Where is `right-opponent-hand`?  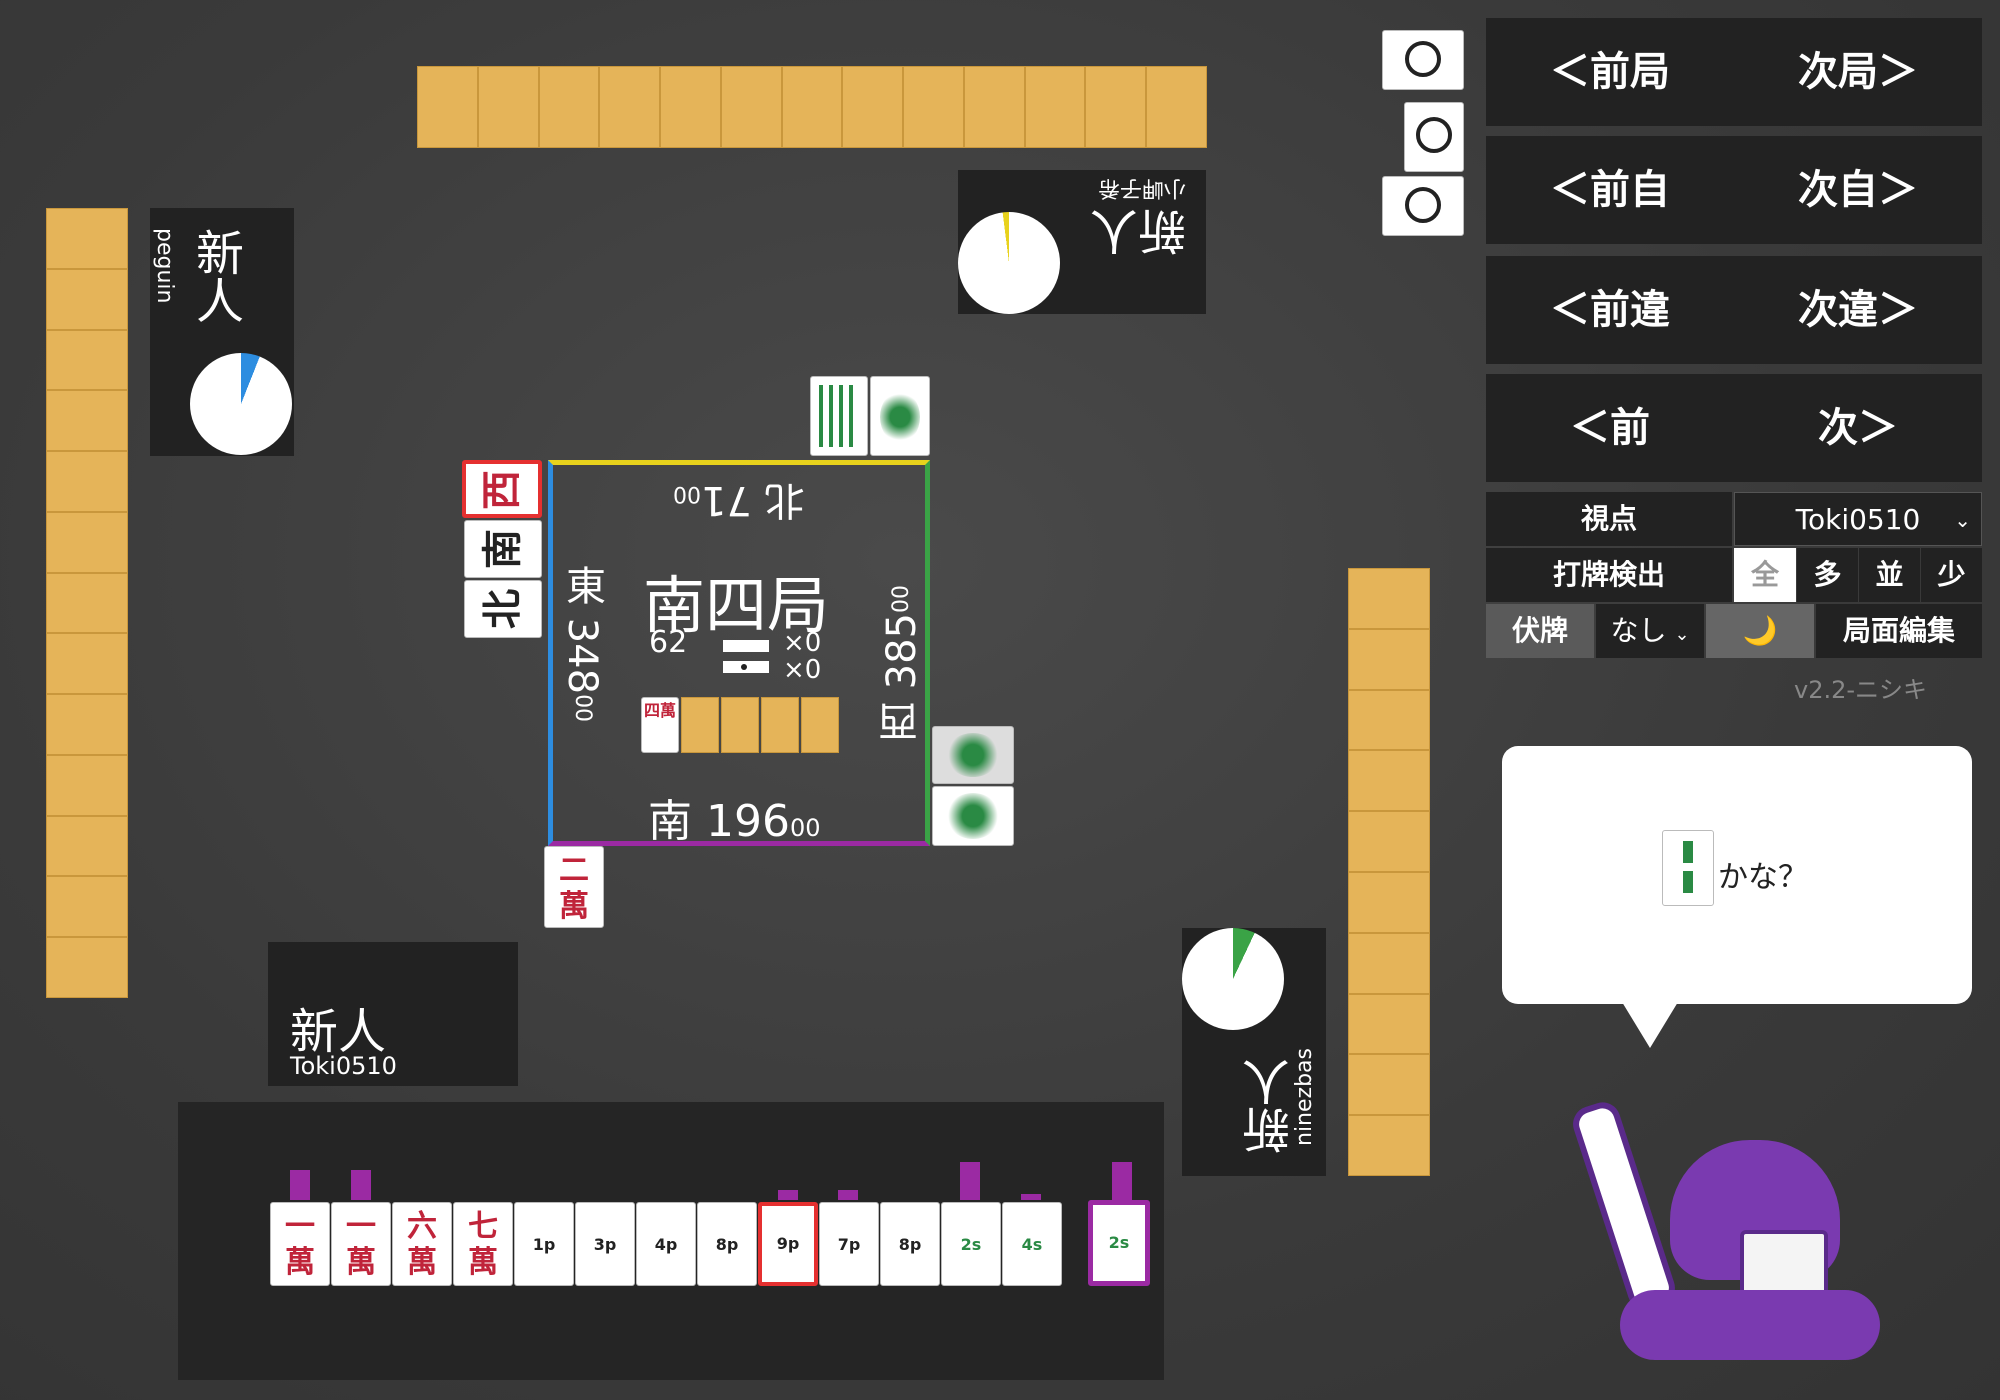
right-opponent-hand is located at coordinates (1389, 872).